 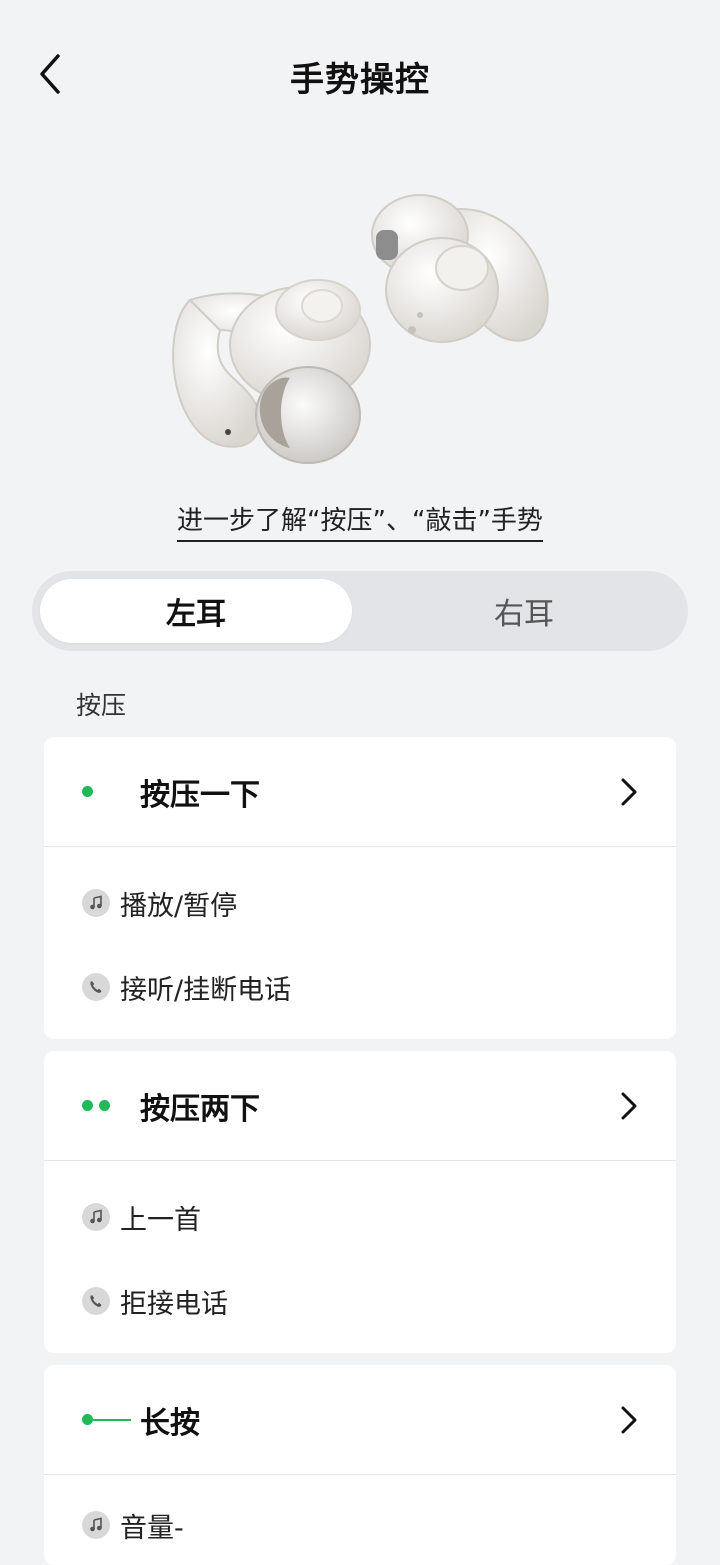 I want to click on double-dot-indicator-icon, so click(x=96, y=1106).